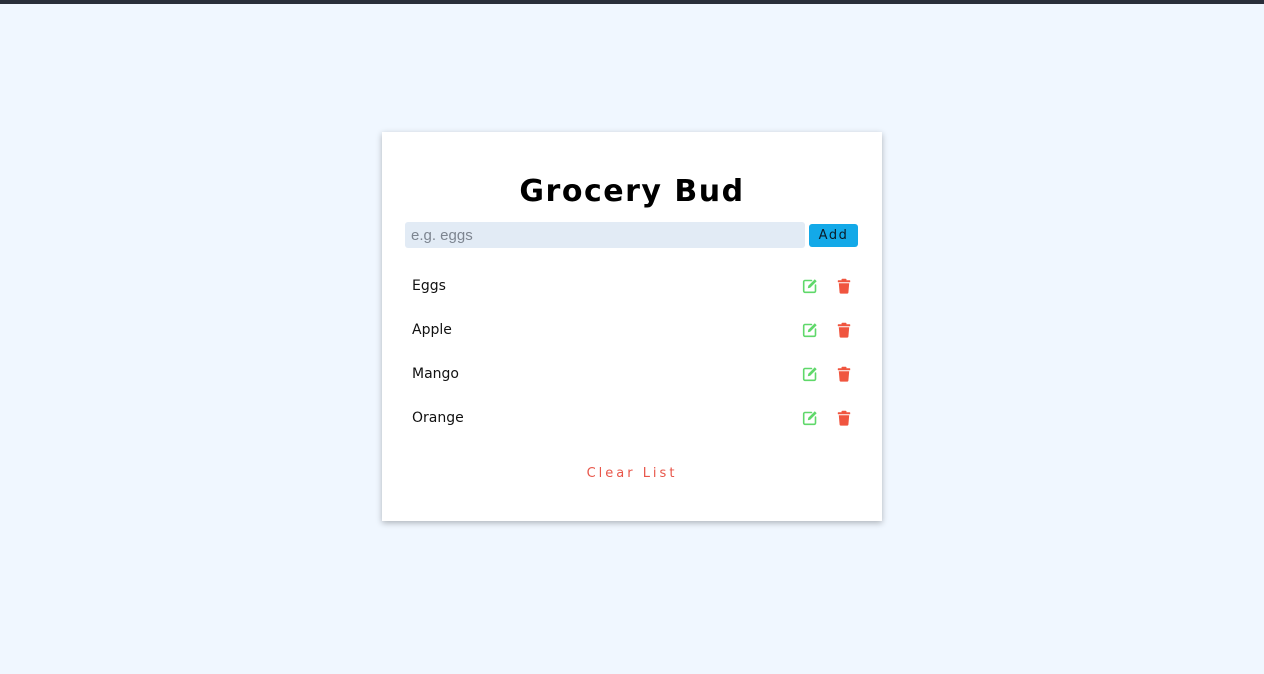 This screenshot has height=674, width=1264. What do you see at coordinates (632, 473) in the screenshot?
I see `clear-list-button: Clear List` at bounding box center [632, 473].